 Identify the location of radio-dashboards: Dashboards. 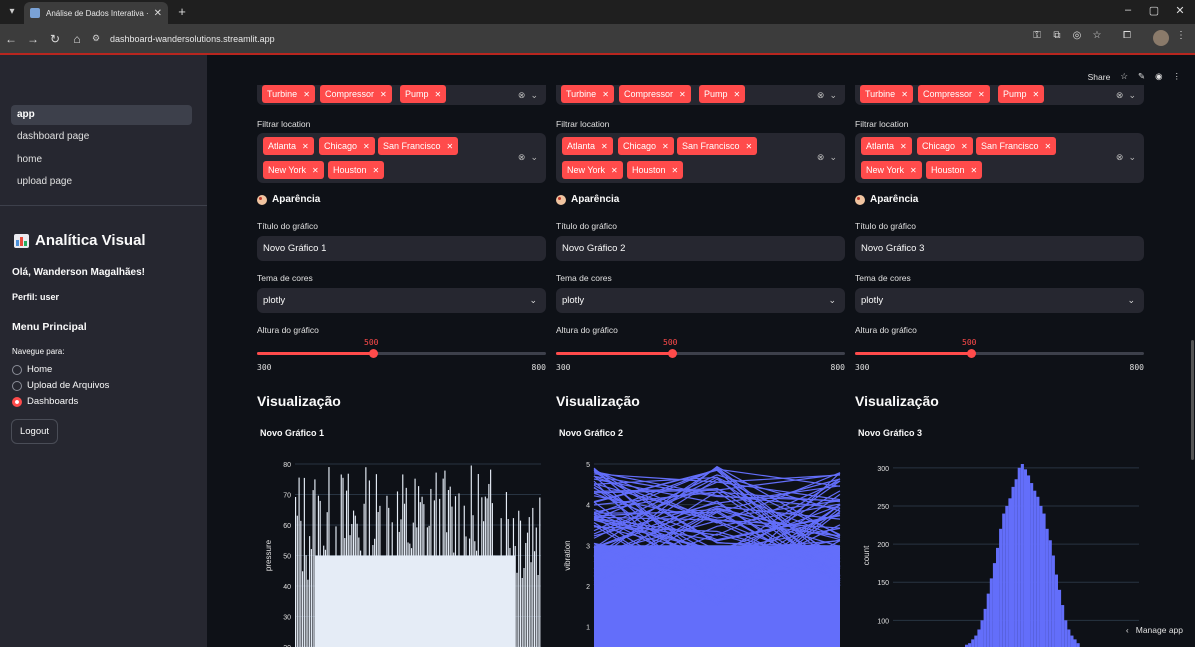
(45, 401).